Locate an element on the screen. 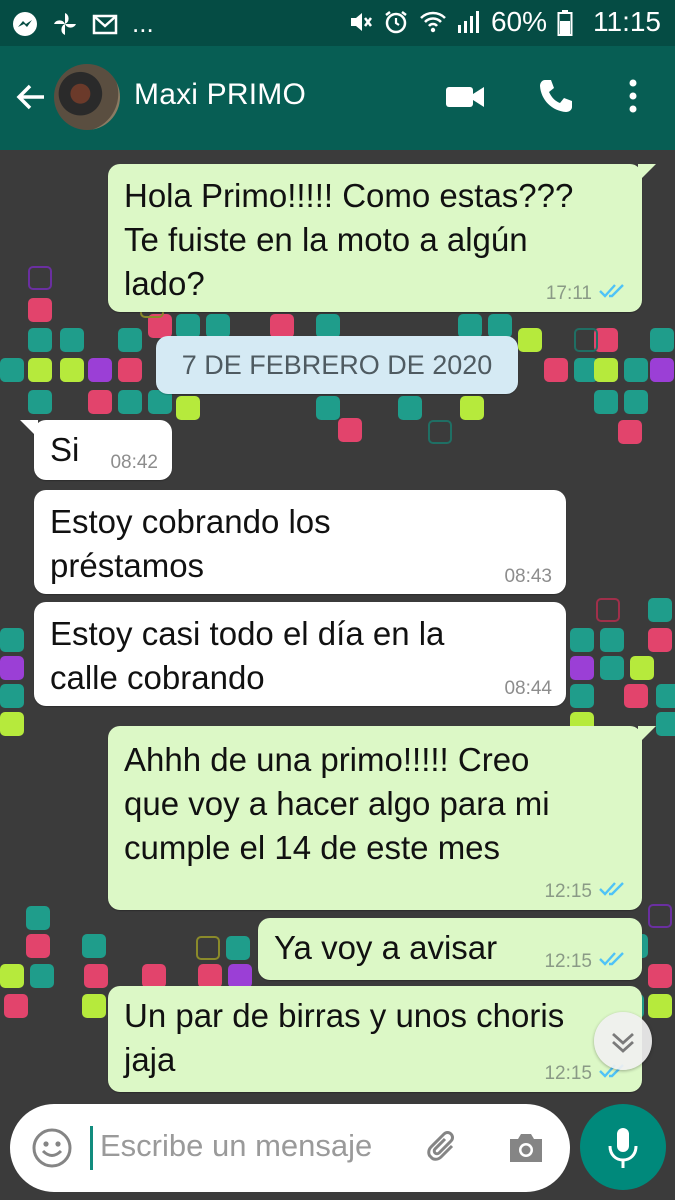 The width and height of the screenshot is (675, 1200). message-text-line: Ya voy a avisar is located at coordinates (386, 947).